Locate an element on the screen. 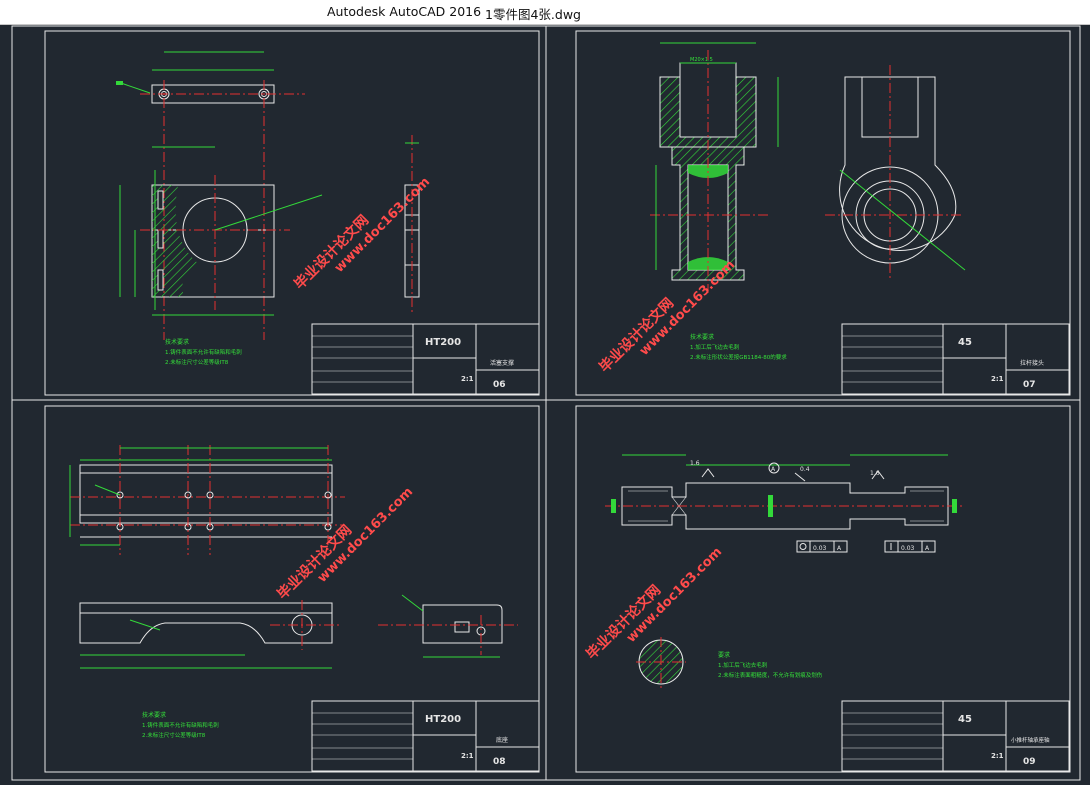 Image resolution: width=1090 pixels, height=785 pixels. sheet-3-scale: 2:1 is located at coordinates (467, 756).